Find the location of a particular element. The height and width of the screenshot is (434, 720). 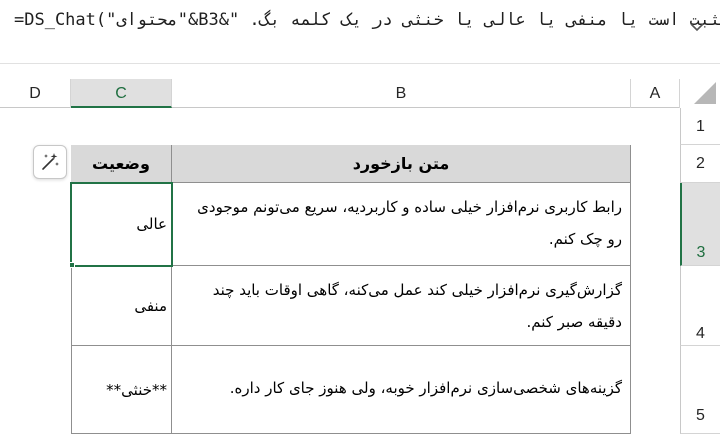

feedback-column-header: متن بازخورد is located at coordinates (401, 164).